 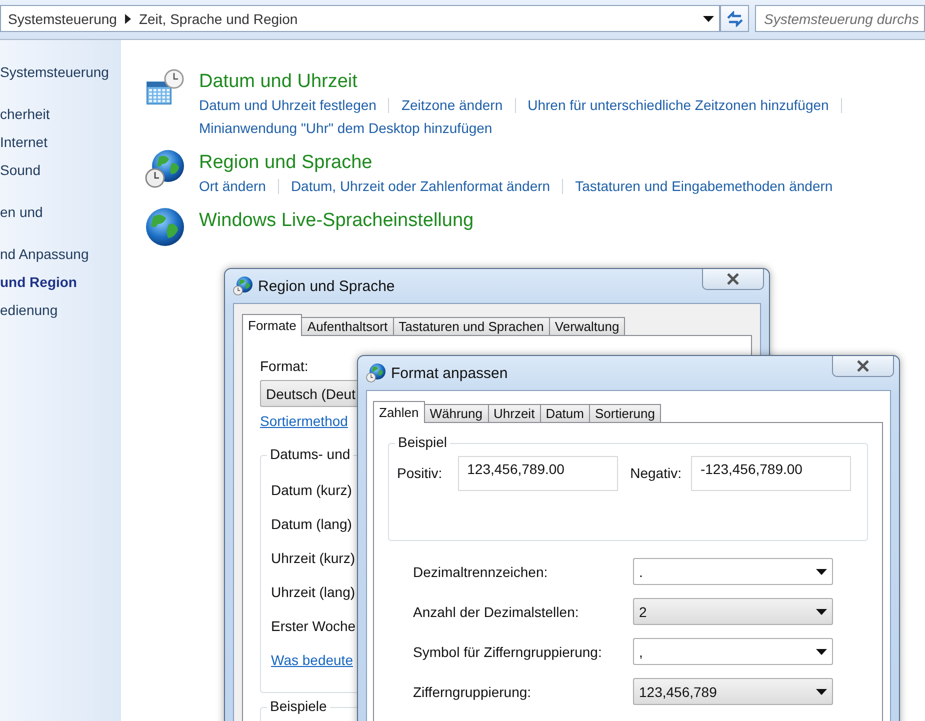 What do you see at coordinates (471, 326) in the screenshot?
I see `tab: Tastaturen und Sprachen` at bounding box center [471, 326].